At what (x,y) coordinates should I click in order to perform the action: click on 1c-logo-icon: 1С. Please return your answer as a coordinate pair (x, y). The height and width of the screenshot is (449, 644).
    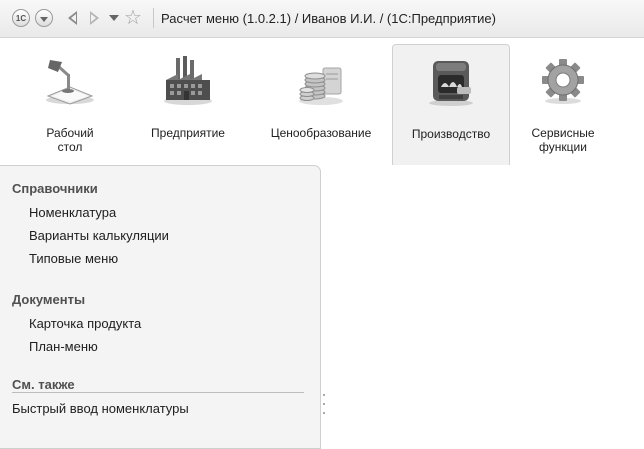
    Looking at the image, I should click on (21, 18).